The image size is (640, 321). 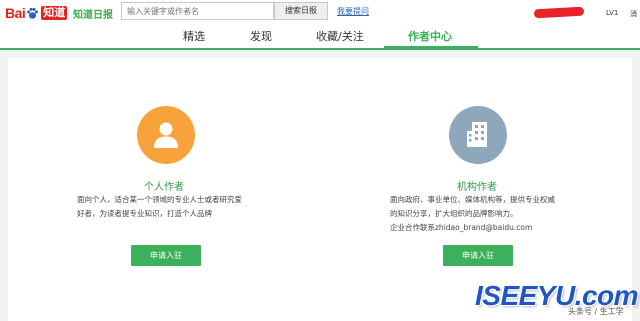 What do you see at coordinates (159, 199) in the screenshot?
I see `personal-author-desc-1: 面向个人，适合某一个领域的专业人士或者研究爱` at bounding box center [159, 199].